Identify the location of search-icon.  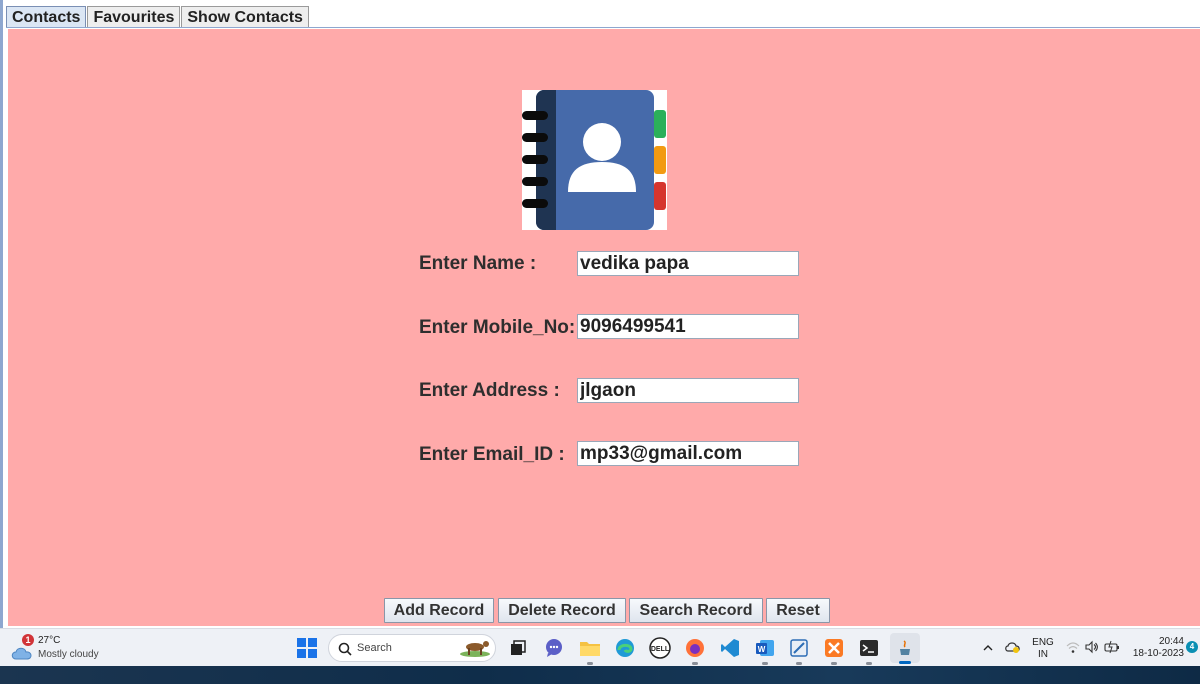
(345, 649).